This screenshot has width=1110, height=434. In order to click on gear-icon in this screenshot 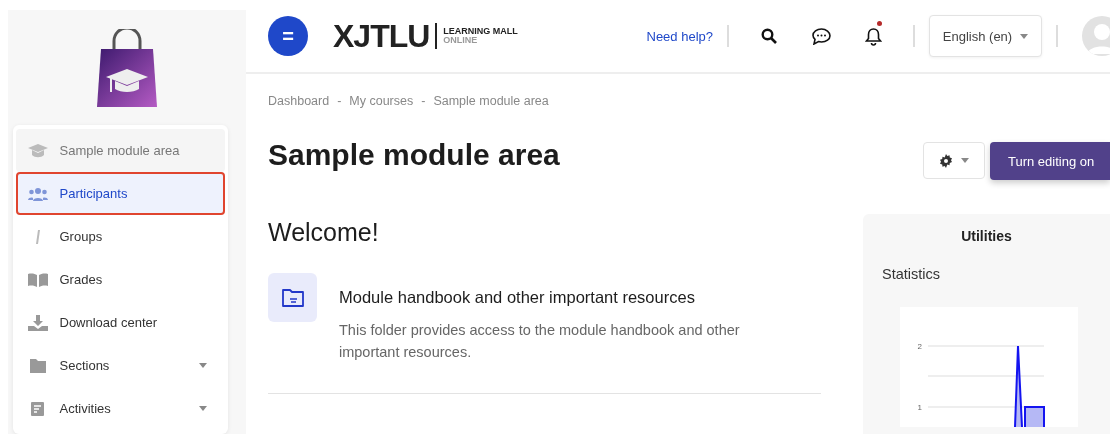, I will do `click(946, 160)`.